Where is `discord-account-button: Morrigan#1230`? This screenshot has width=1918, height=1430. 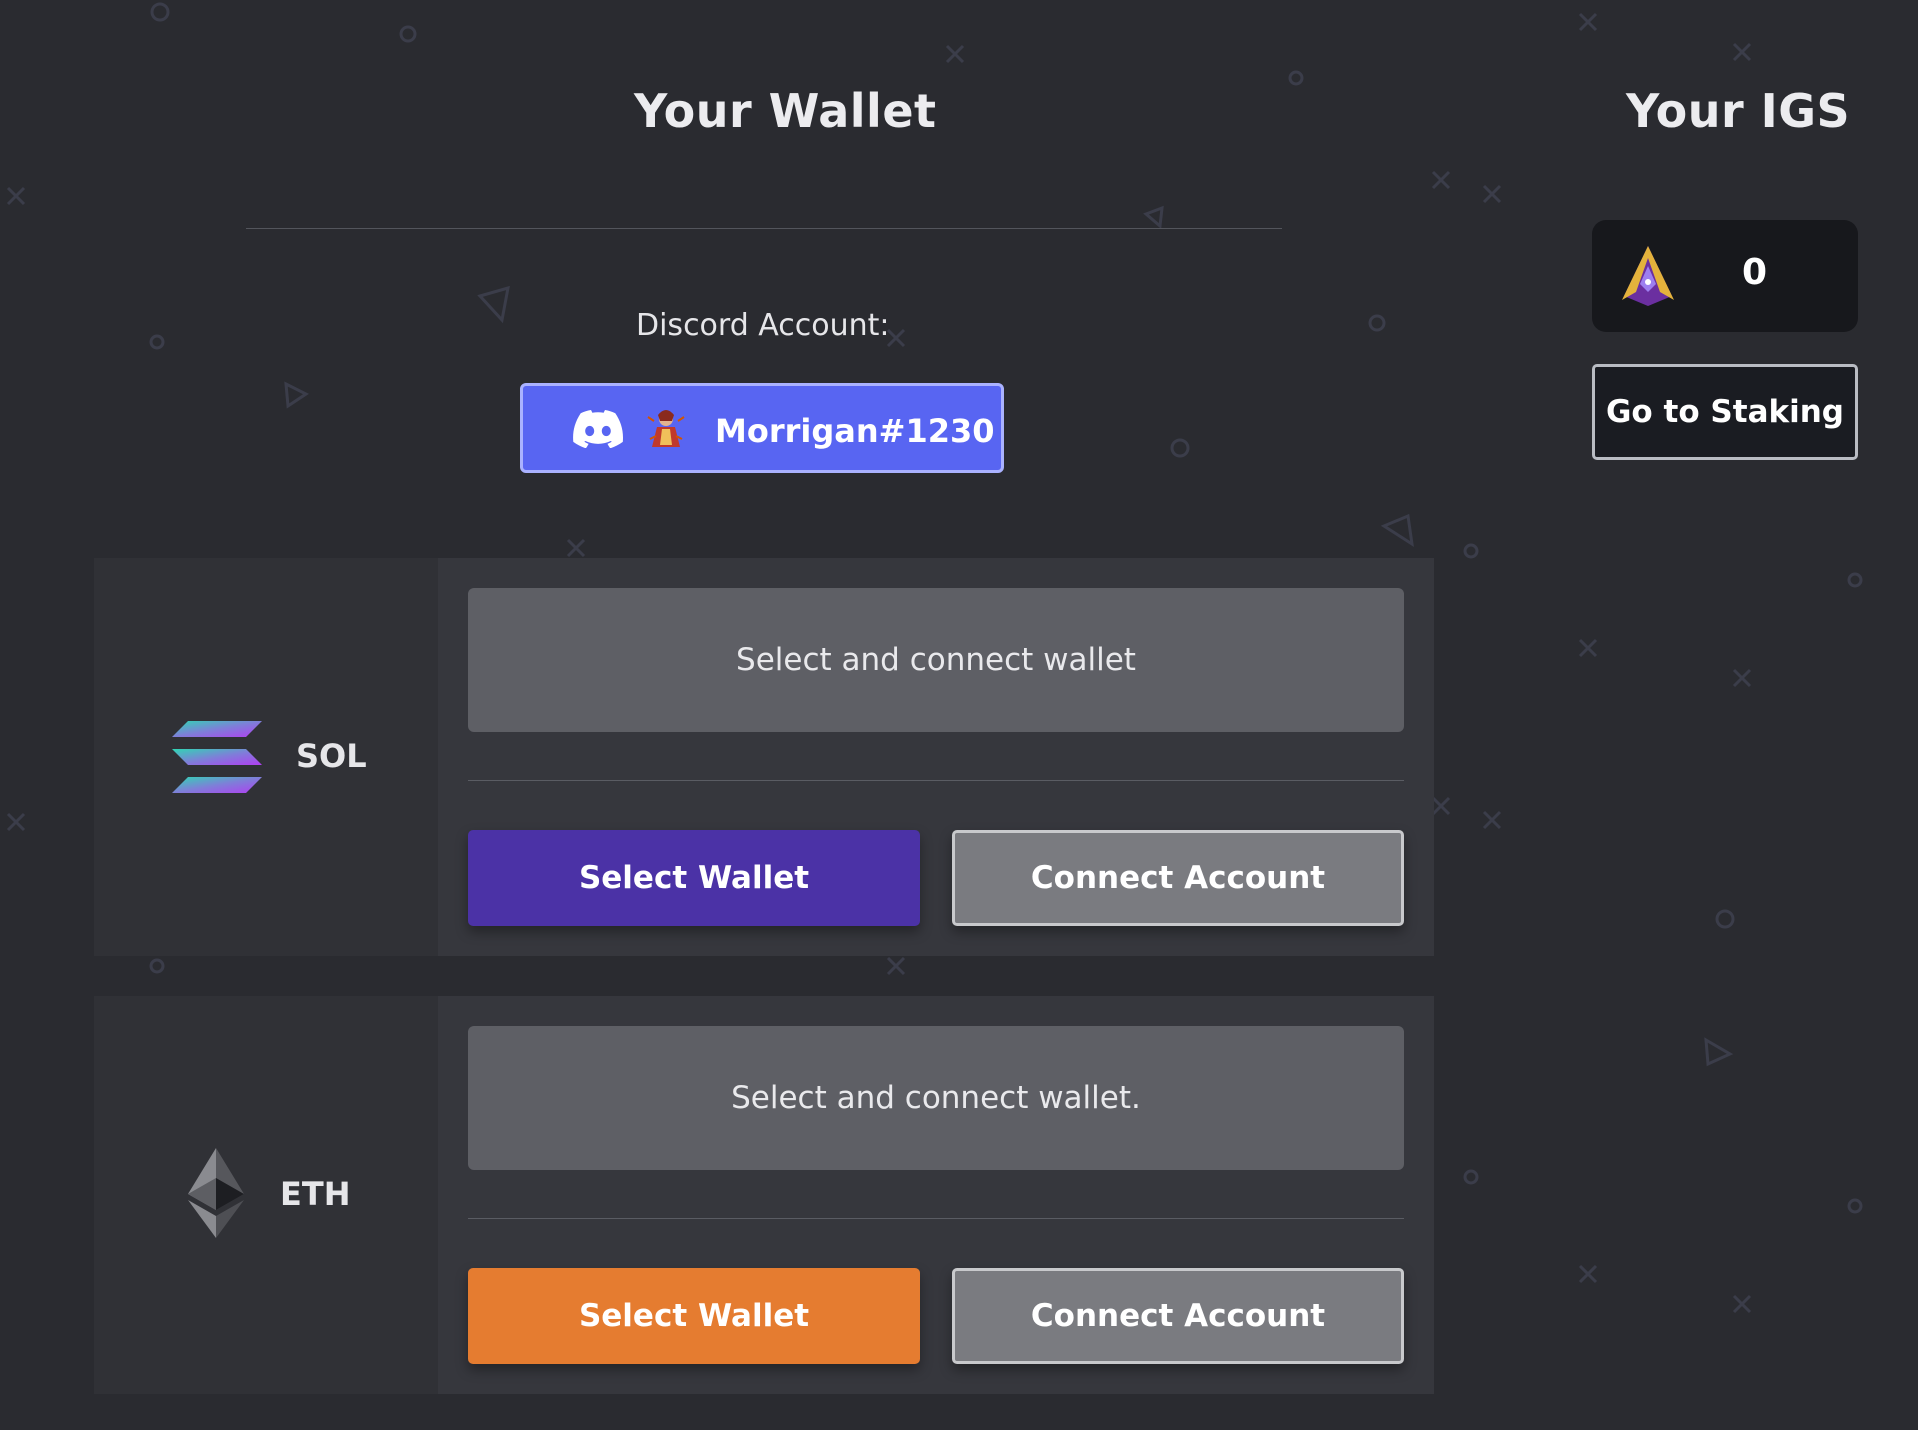
discord-account-button: Morrigan#1230 is located at coordinates (762, 428).